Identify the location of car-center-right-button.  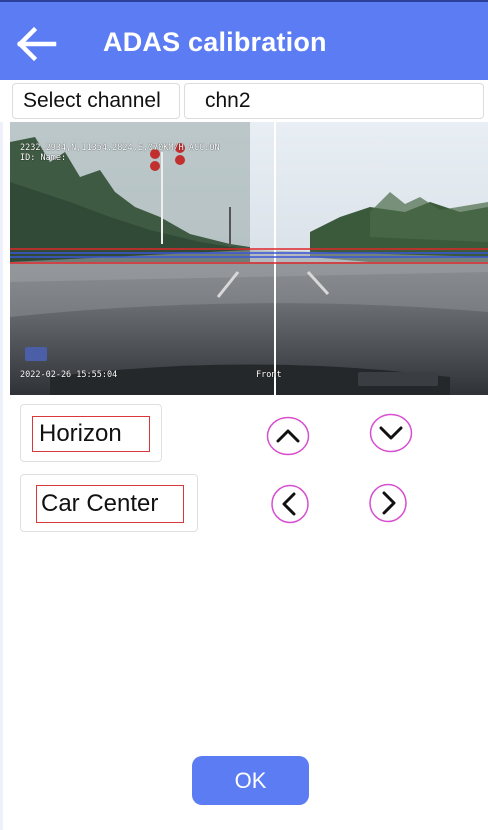
(388, 503).